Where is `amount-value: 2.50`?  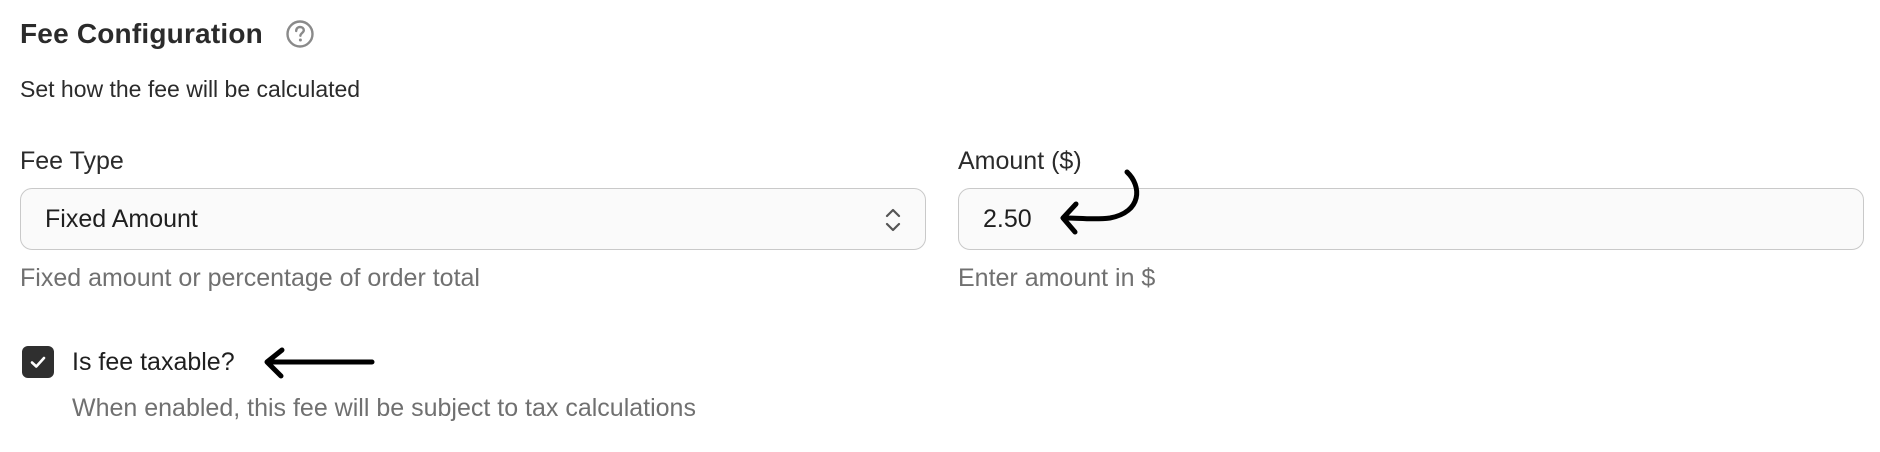 amount-value: 2.50 is located at coordinates (1007, 218).